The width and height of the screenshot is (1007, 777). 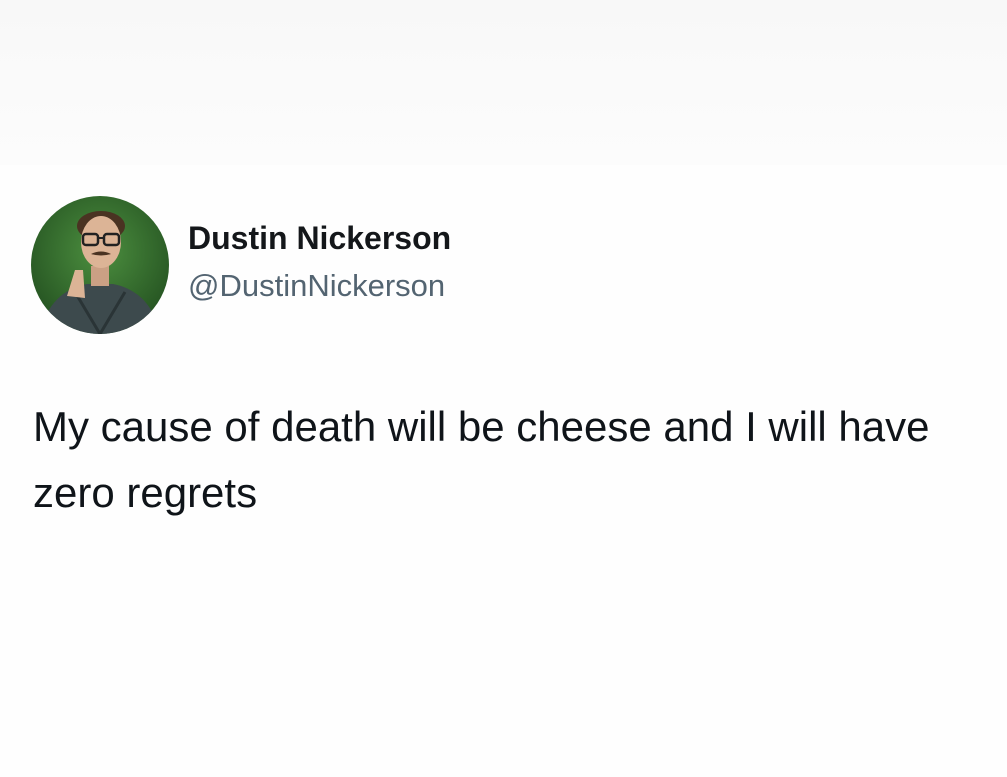 I want to click on avatar, so click(x=100, y=265).